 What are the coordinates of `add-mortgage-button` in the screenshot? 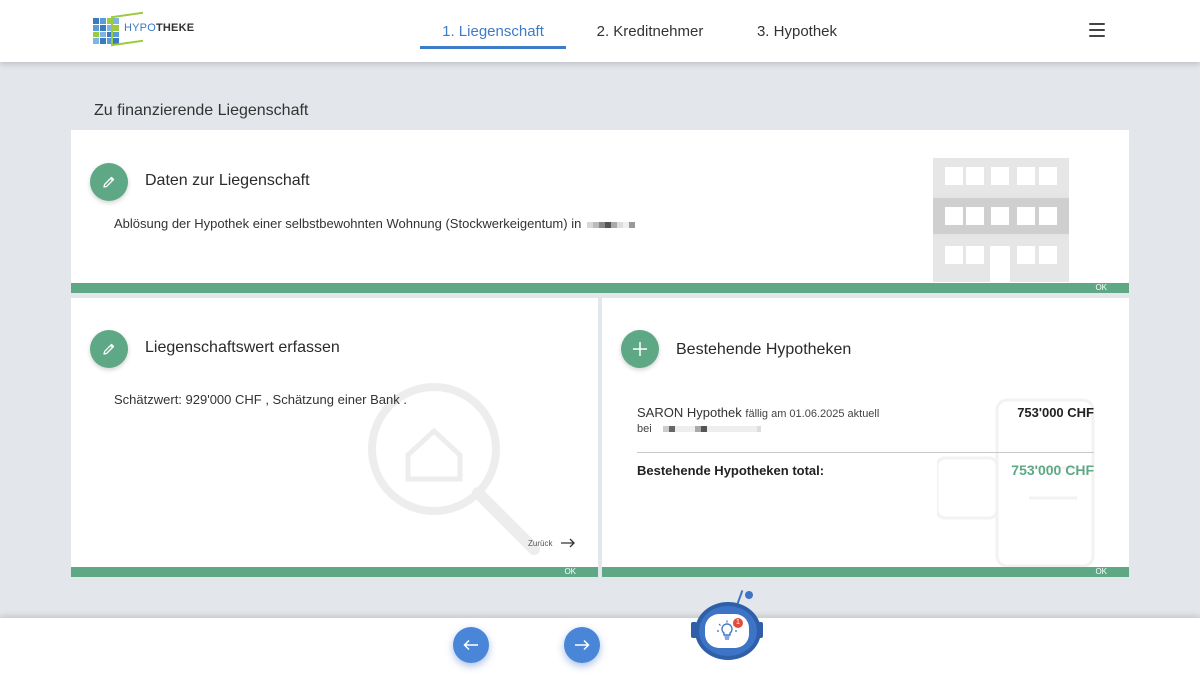 It's located at (640, 349).